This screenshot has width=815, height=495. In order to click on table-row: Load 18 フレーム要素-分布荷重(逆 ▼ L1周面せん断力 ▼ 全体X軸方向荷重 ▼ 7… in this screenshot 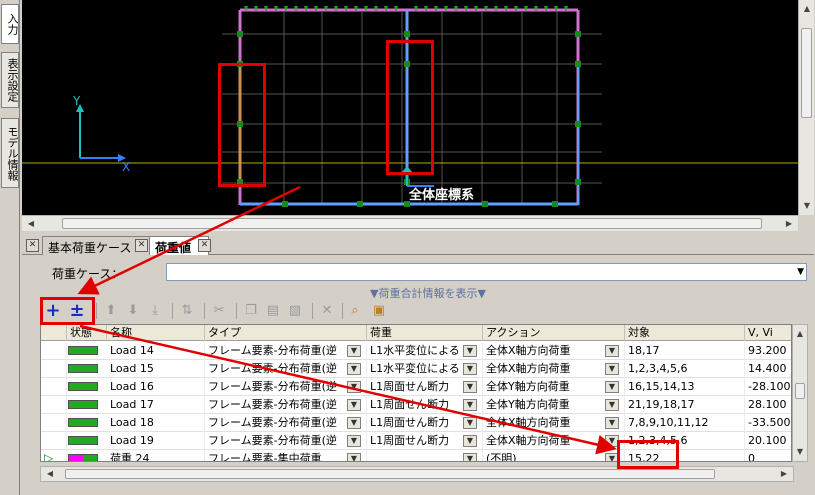, I will do `click(416, 423)`.